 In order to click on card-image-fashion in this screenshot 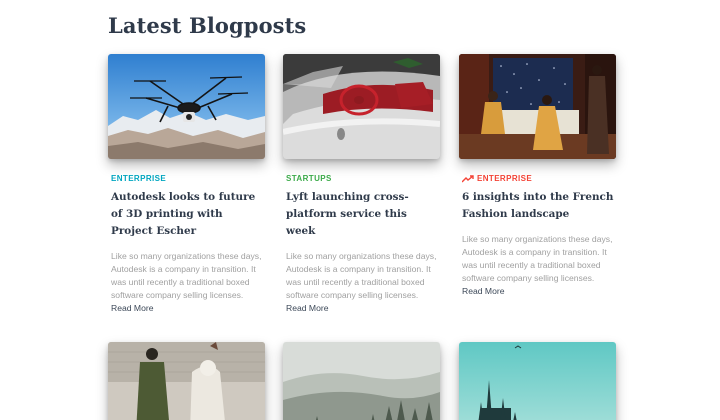, I will do `click(537, 106)`.